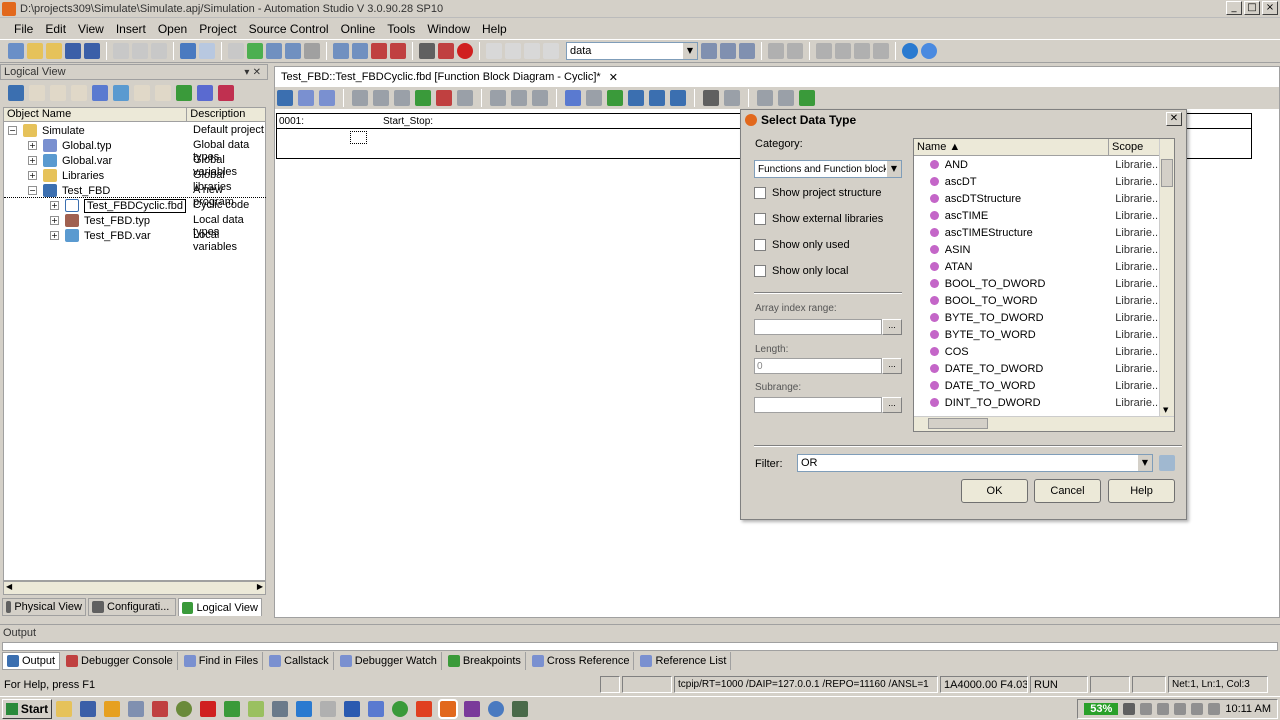 The image size is (1280, 720). What do you see at coordinates (1252, 8) in the screenshot?
I see `maximize-button: □` at bounding box center [1252, 8].